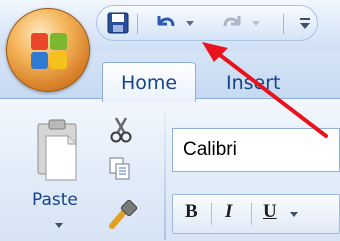 The height and width of the screenshot is (241, 340). I want to click on undo-icon, so click(165, 23).